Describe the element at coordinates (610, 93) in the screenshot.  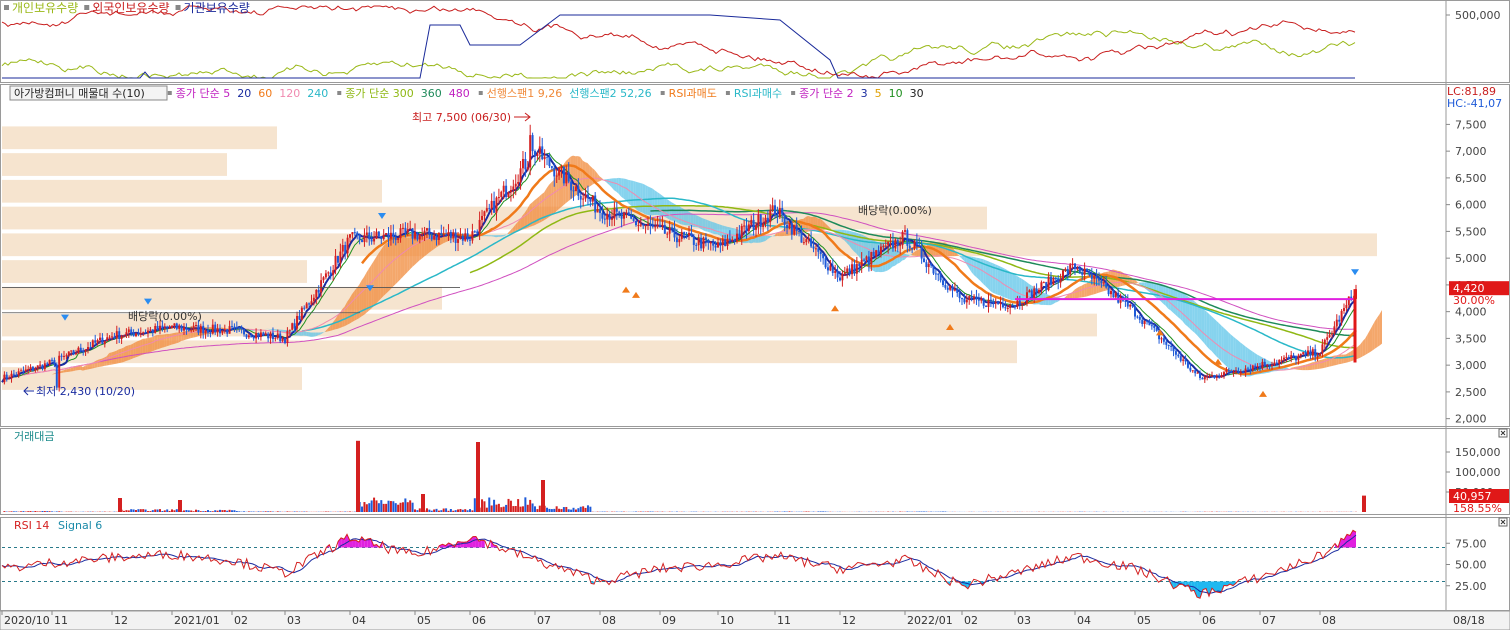
I see `legend-item: 선행스팬2 52,26` at that location.